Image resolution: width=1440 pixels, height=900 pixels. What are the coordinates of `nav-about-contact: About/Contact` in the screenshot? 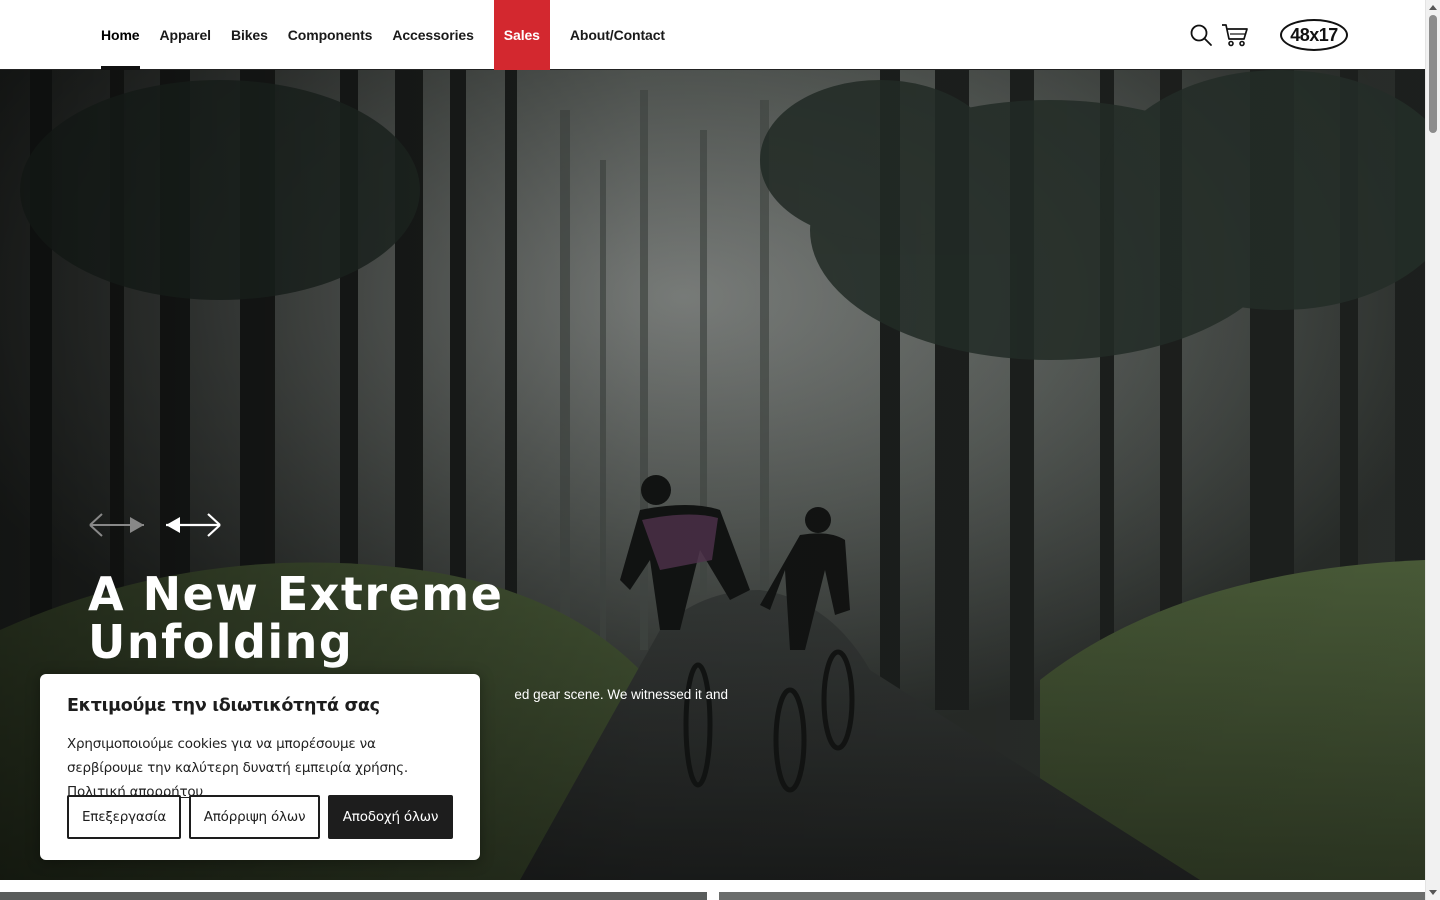 It's located at (617, 35).